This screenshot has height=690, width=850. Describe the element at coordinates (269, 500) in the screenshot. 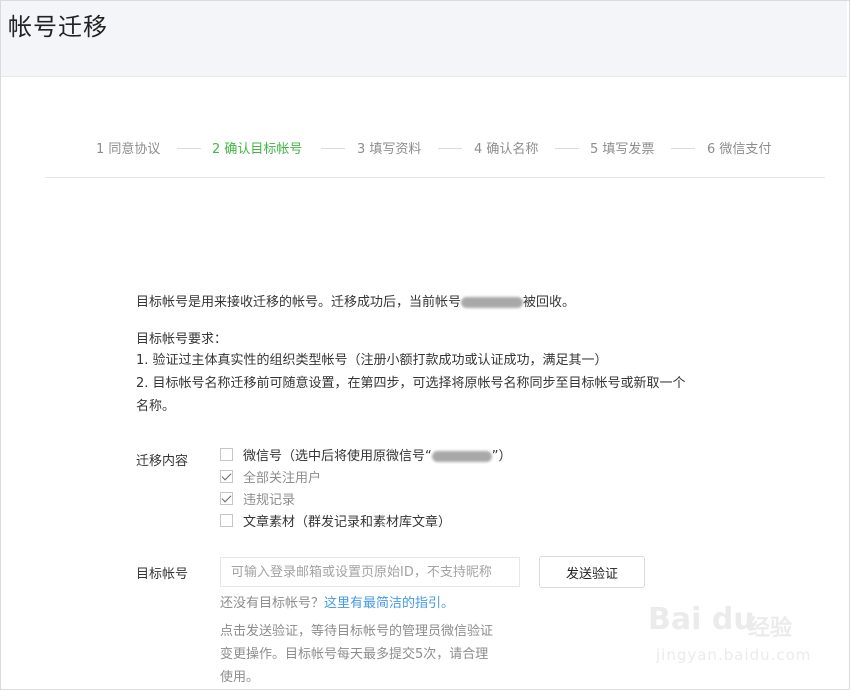

I see `violation-records-label: 违规记录` at that location.